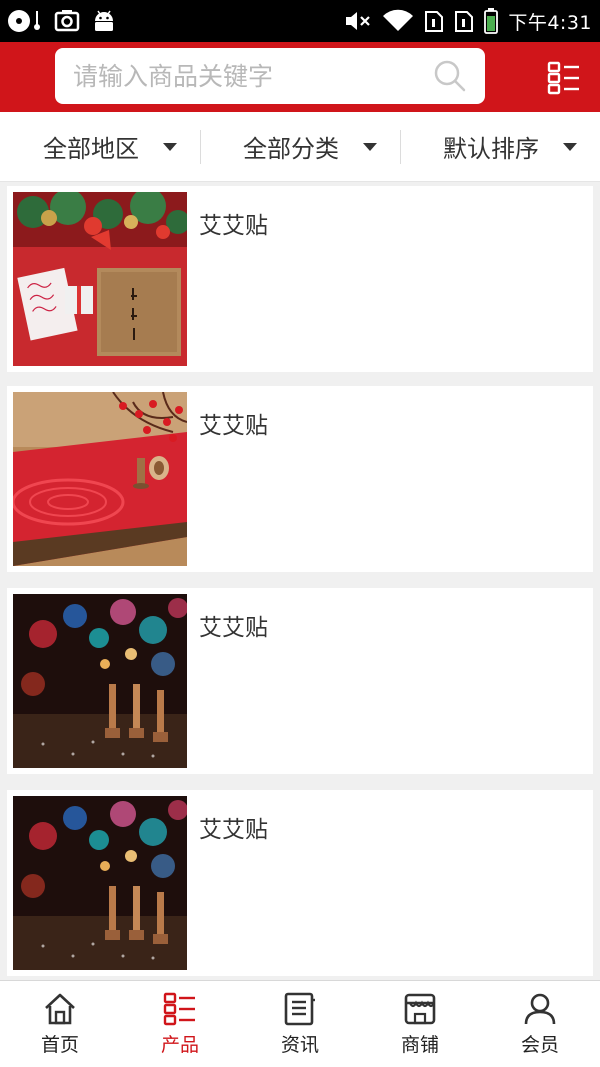 This screenshot has height=1067, width=600. I want to click on wifi-icon, so click(398, 21).